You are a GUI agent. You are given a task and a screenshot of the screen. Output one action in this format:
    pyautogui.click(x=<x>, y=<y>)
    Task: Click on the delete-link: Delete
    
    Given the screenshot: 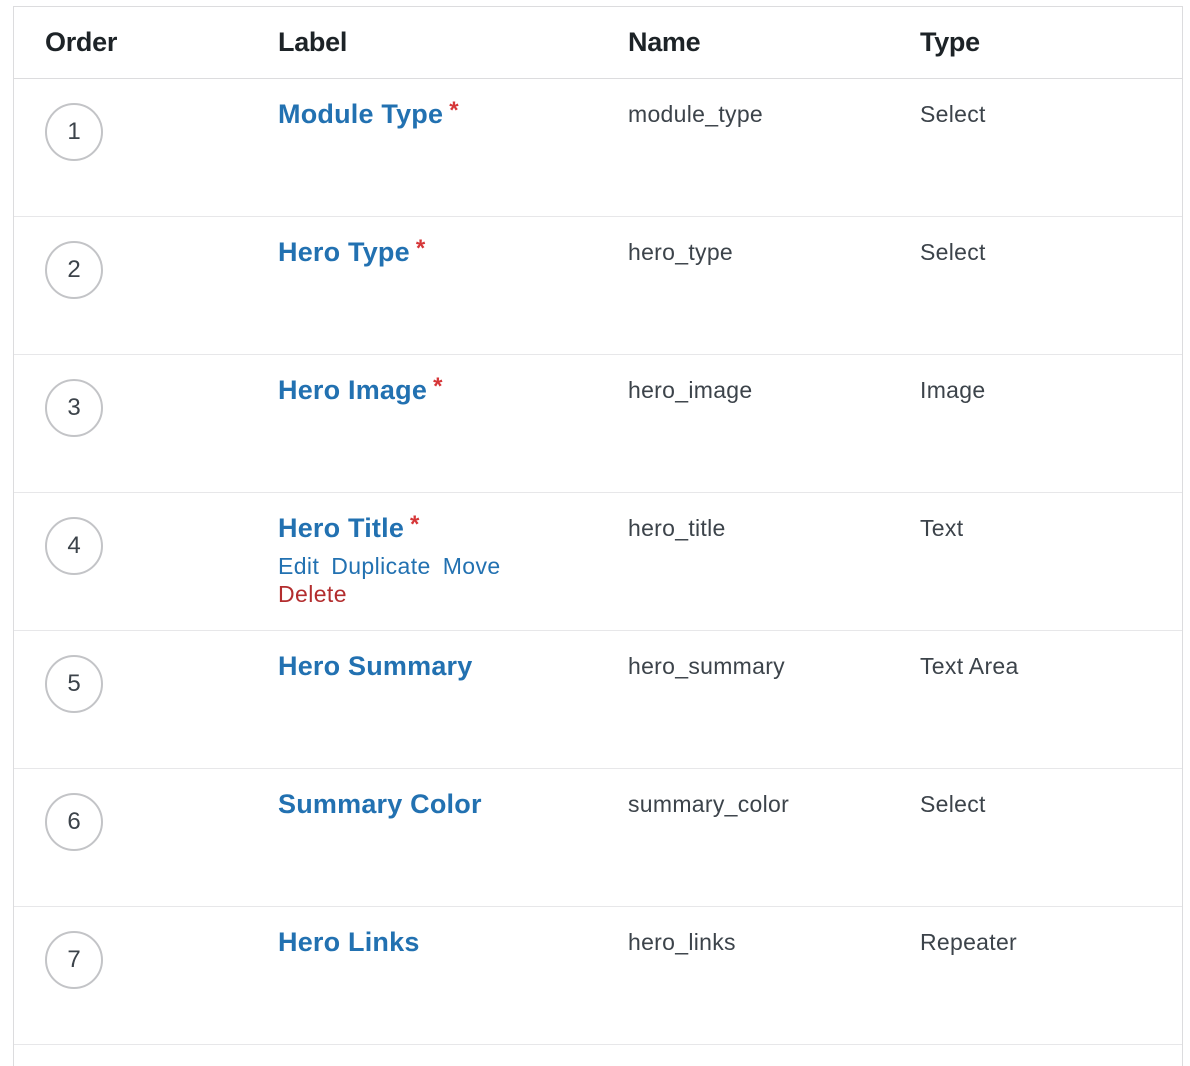 What is the action you would take?
    pyautogui.click(x=443, y=594)
    